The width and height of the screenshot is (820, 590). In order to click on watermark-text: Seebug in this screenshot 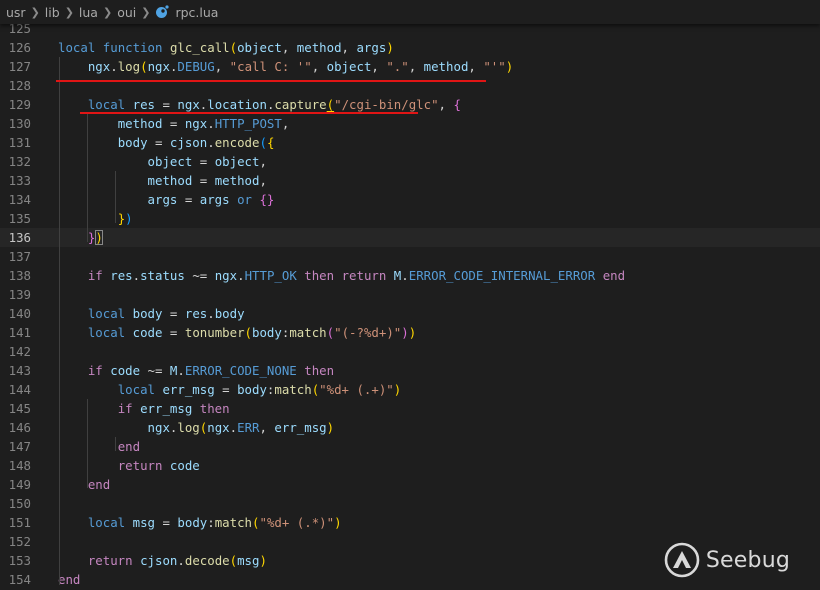, I will do `click(747, 560)`.